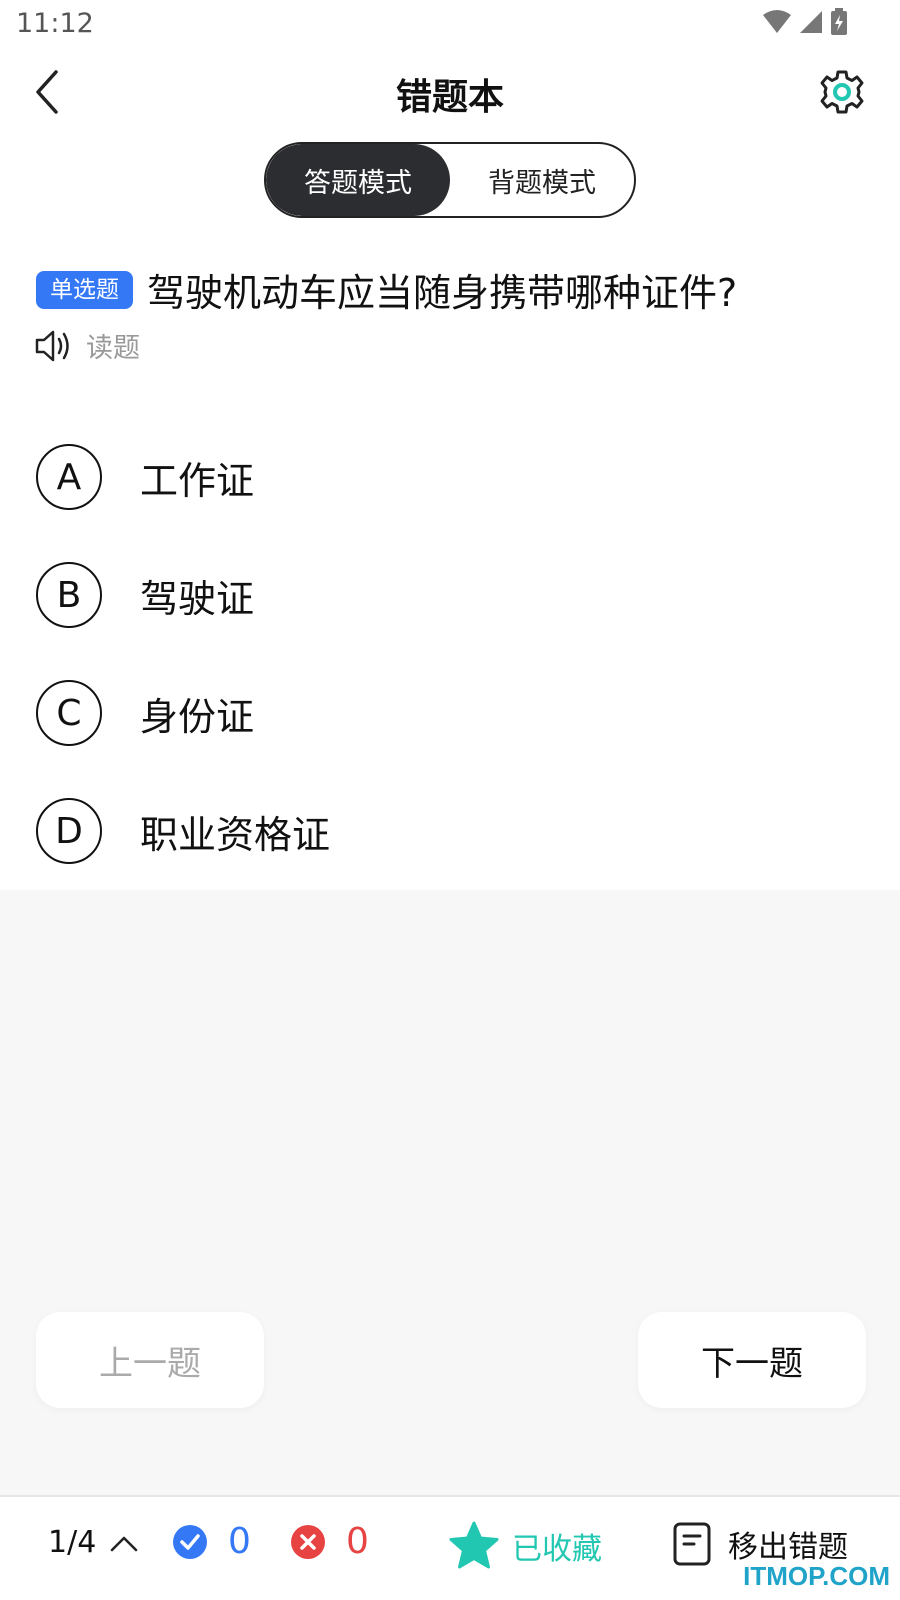 The width and height of the screenshot is (900, 1600). Describe the element at coordinates (150, 1360) in the screenshot. I see `prev-question-button: 上一题` at that location.